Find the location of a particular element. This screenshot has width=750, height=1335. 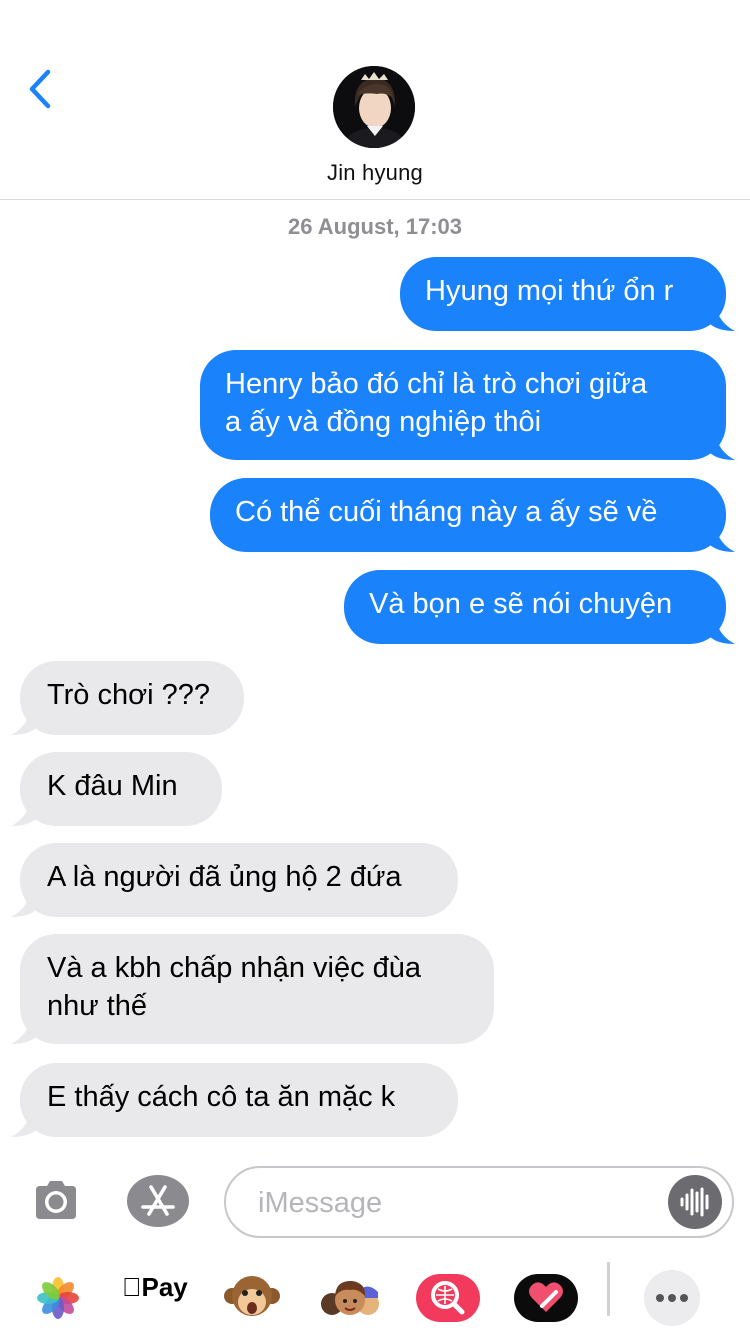

message-bubble-incoming: E thấy cách cô ta ăn mặc k is located at coordinates (239, 1100).